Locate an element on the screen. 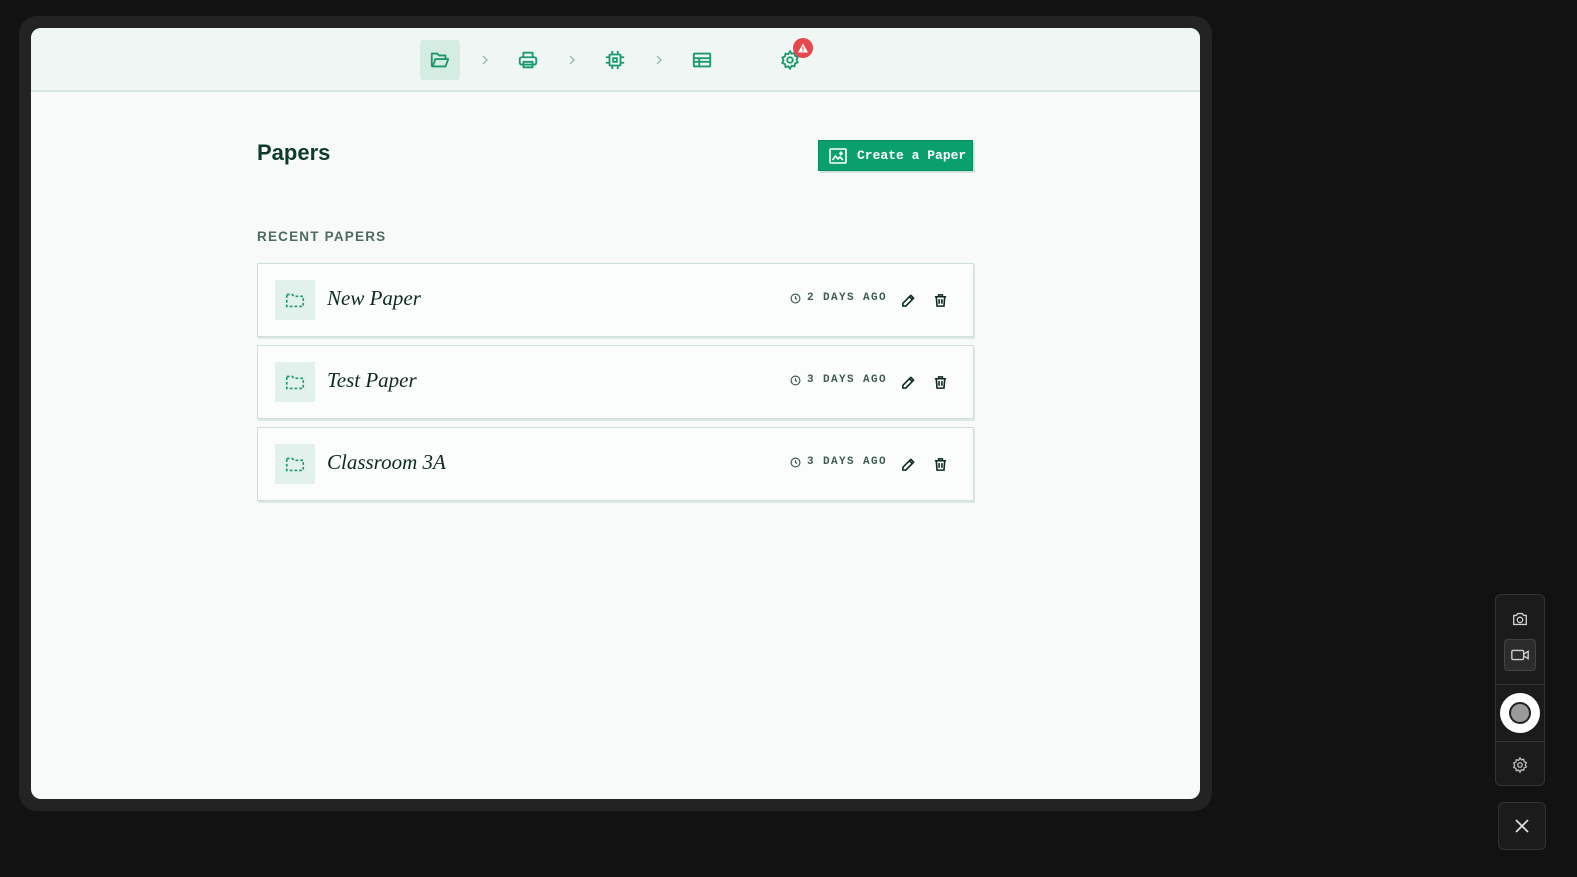  printer-icon is located at coordinates (528, 60).